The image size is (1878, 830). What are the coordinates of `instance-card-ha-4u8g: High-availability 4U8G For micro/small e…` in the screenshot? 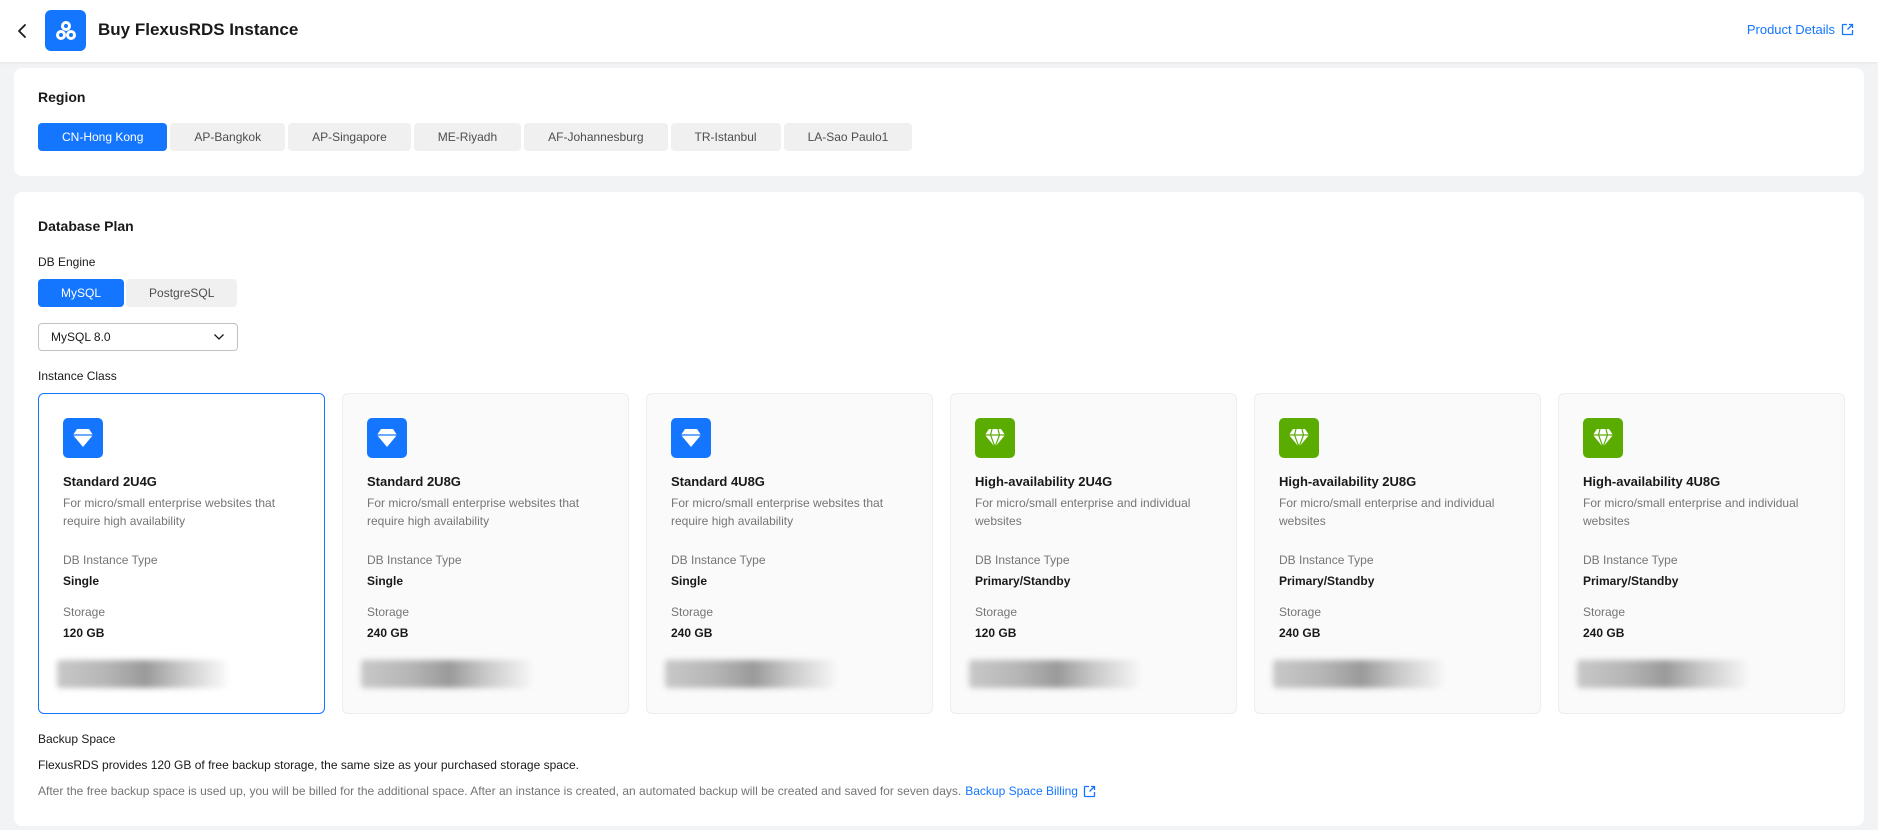 It's located at (1701, 553).